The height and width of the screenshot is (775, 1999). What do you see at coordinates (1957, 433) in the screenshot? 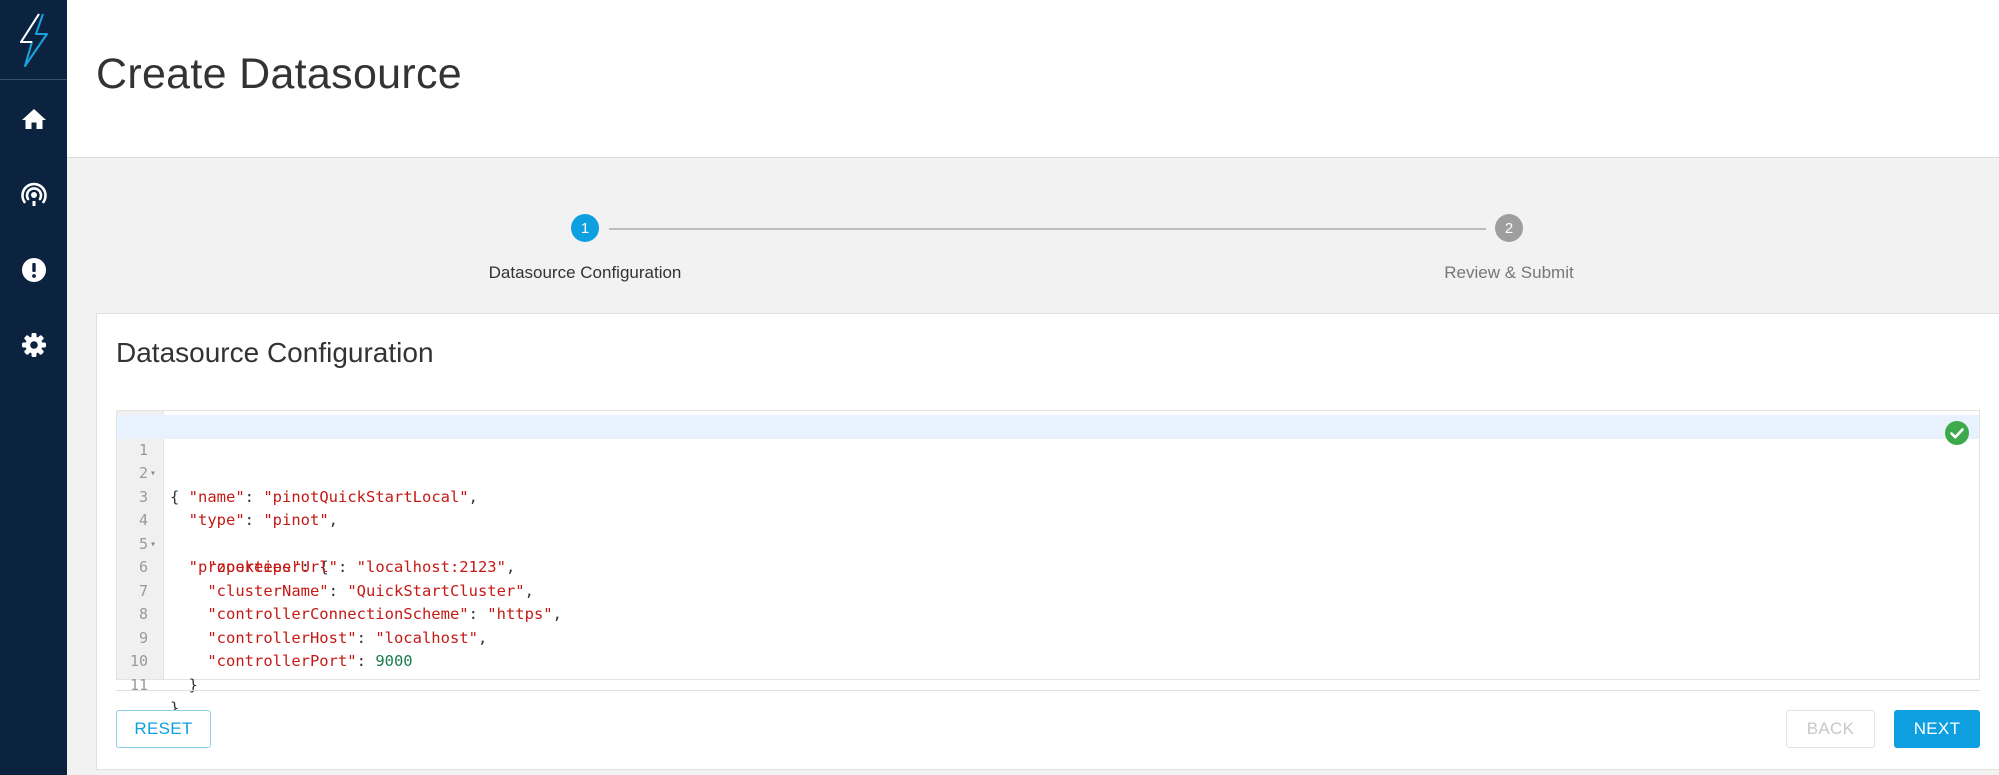
I see `check-circle-icon` at bounding box center [1957, 433].